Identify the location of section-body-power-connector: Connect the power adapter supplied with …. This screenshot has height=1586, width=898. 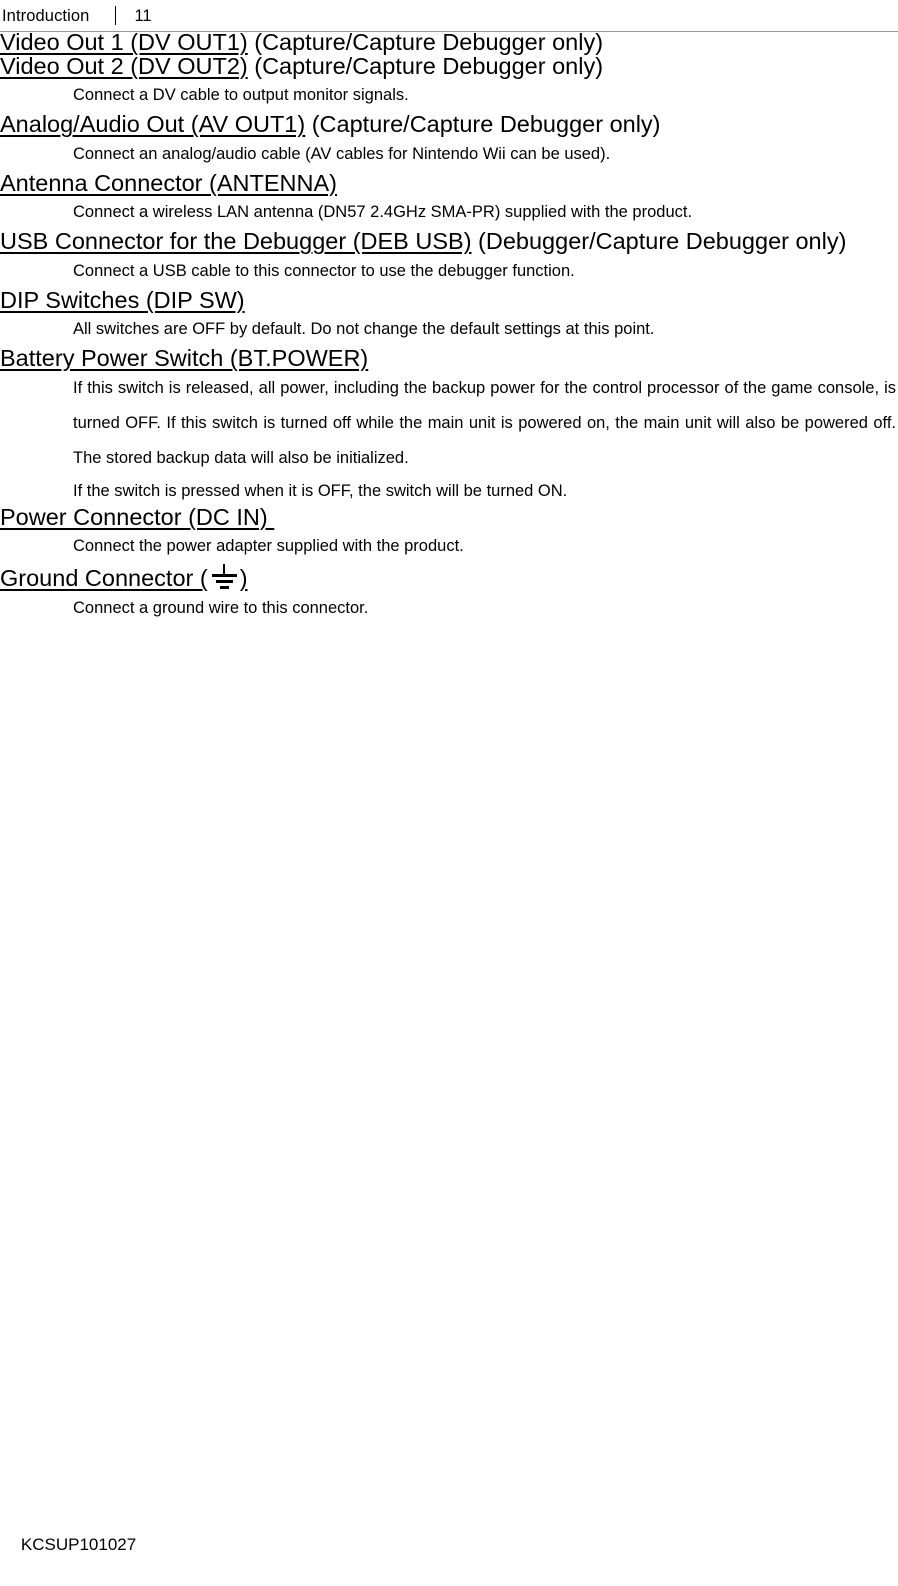
(268, 546).